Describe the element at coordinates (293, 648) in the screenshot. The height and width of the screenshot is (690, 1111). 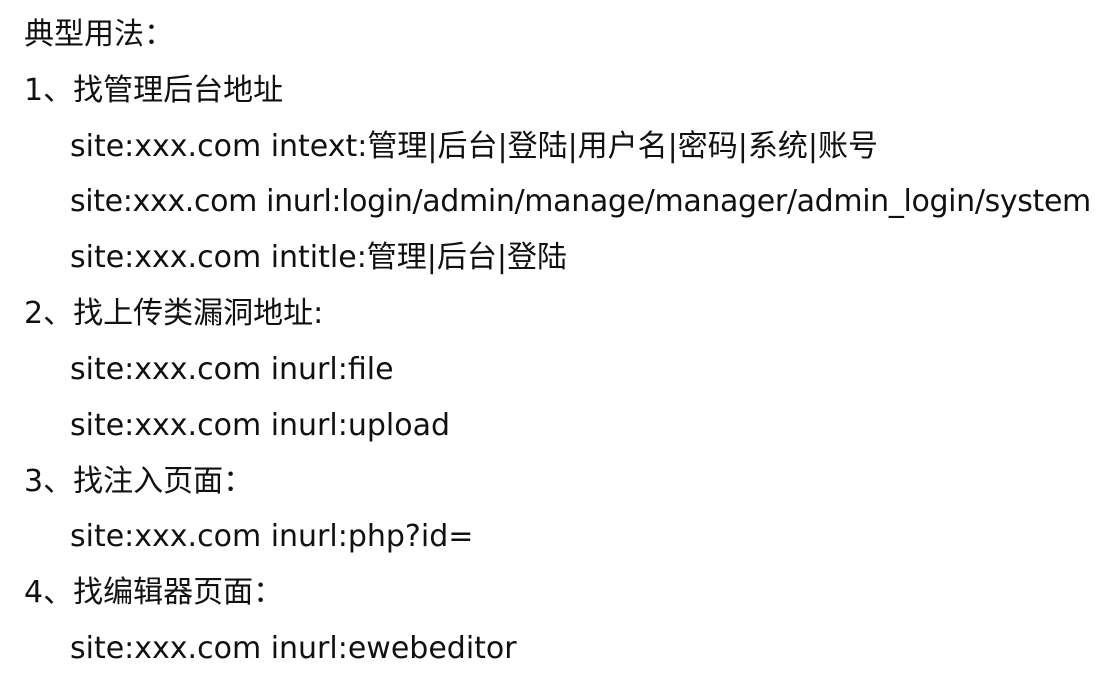
I see `query-line: site:xxx.com inurl:ewebeditor` at that location.